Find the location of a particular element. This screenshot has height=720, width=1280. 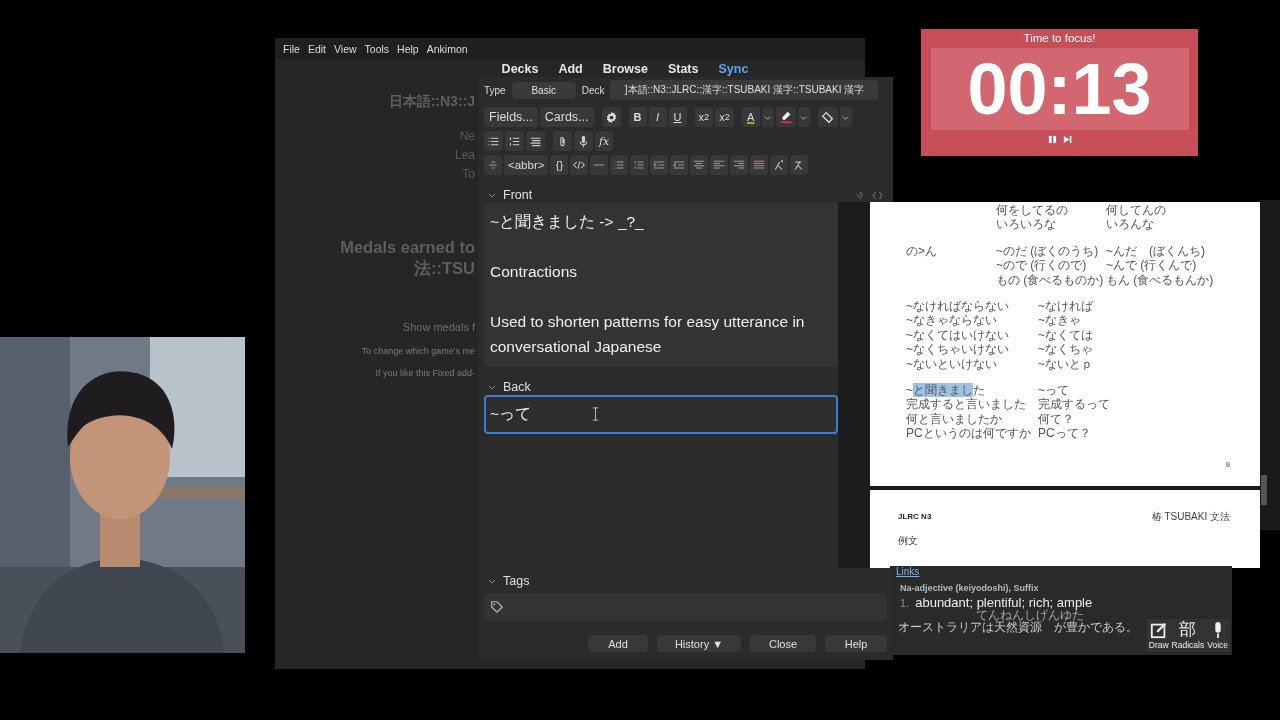

table-cell-text: ~ので (行くので) is located at coordinates (1042, 265).